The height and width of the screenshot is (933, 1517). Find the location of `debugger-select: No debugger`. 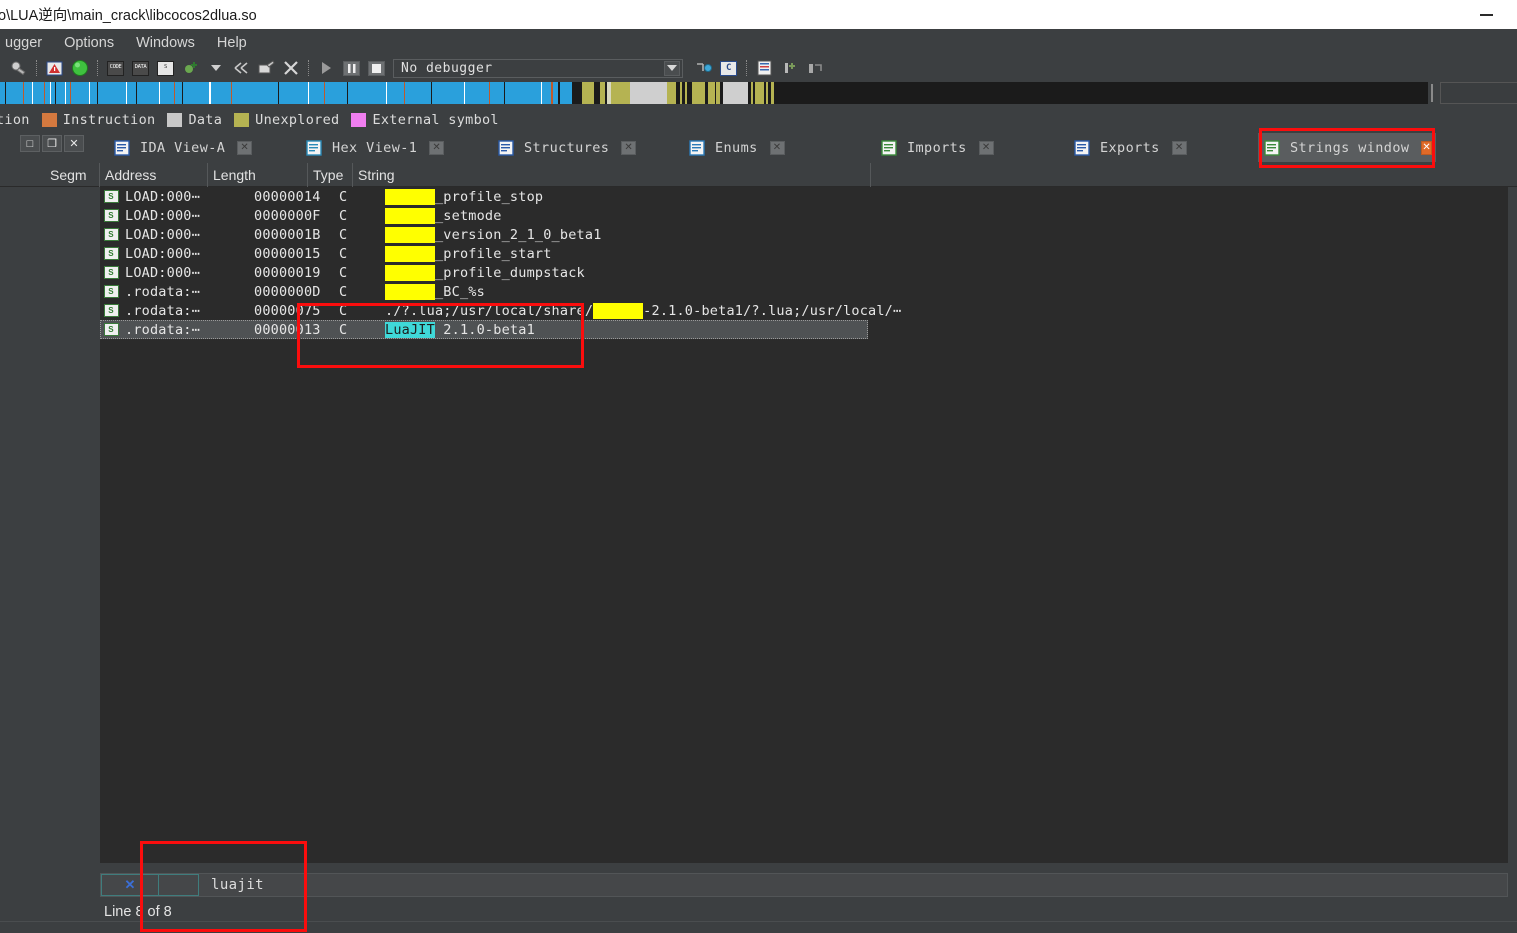

debugger-select: No debugger is located at coordinates (538, 68).